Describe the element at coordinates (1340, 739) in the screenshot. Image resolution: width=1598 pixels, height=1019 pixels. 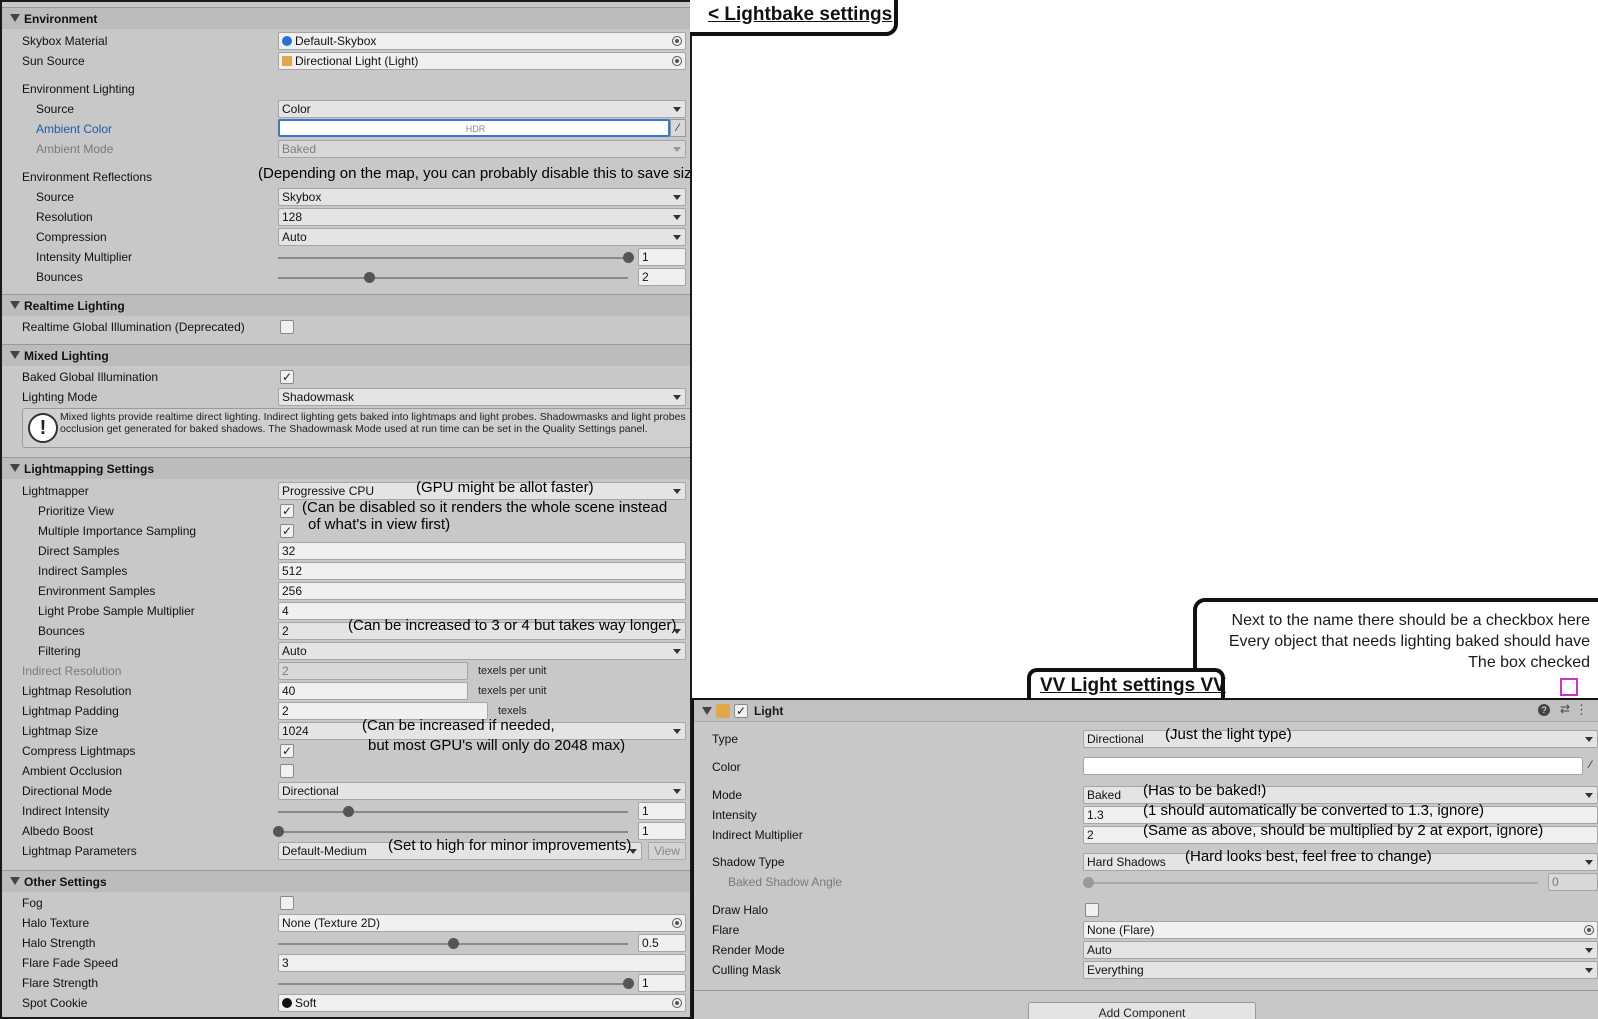
I see `type-dropdown: Directional` at that location.